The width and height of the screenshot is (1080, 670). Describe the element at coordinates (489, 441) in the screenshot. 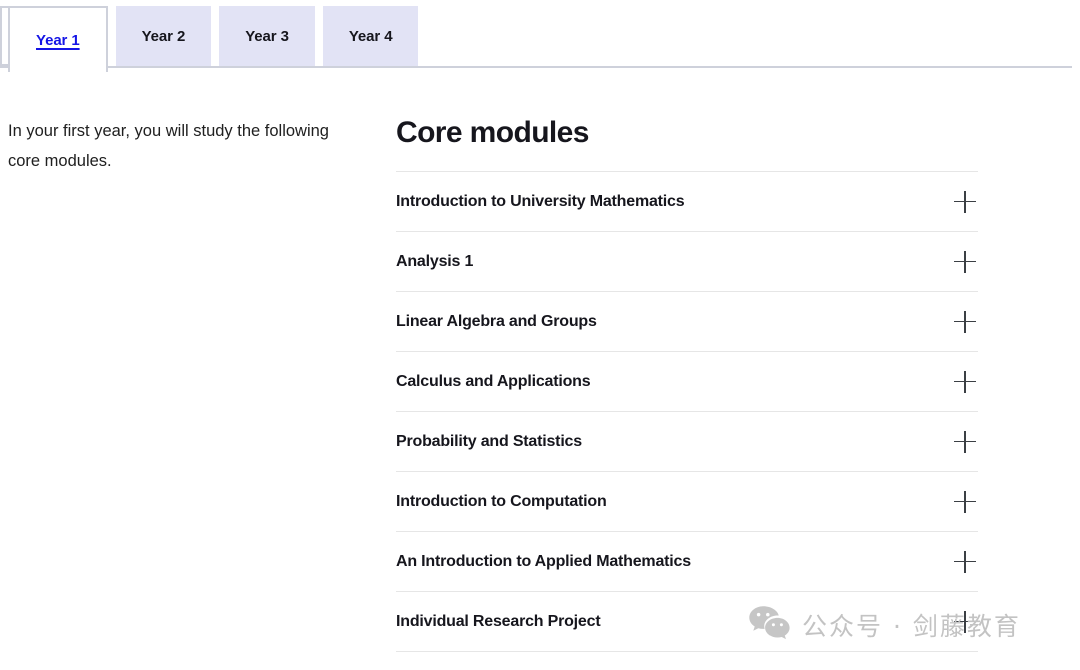

I see `accordion-item-title: Probability and Statistics` at that location.